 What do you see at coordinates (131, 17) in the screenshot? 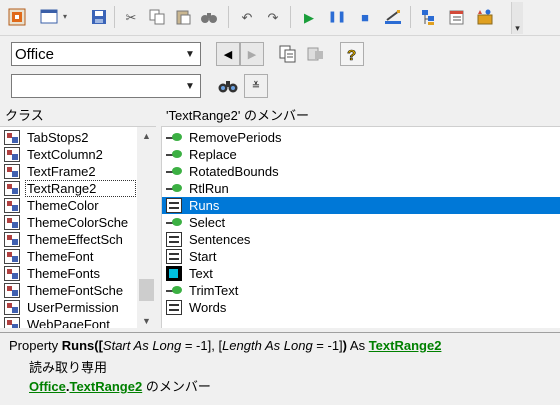
I see `cut-icon: ✂` at bounding box center [131, 17].